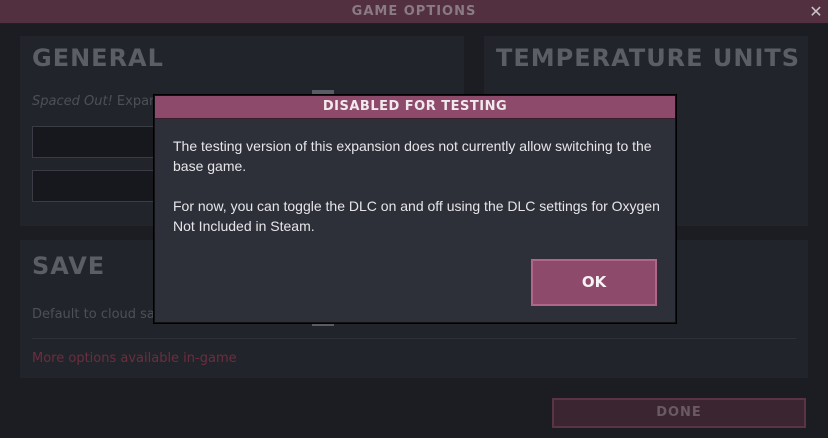 Image resolution: width=828 pixels, height=438 pixels. Describe the element at coordinates (679, 413) in the screenshot. I see `done-button: DONE` at that location.